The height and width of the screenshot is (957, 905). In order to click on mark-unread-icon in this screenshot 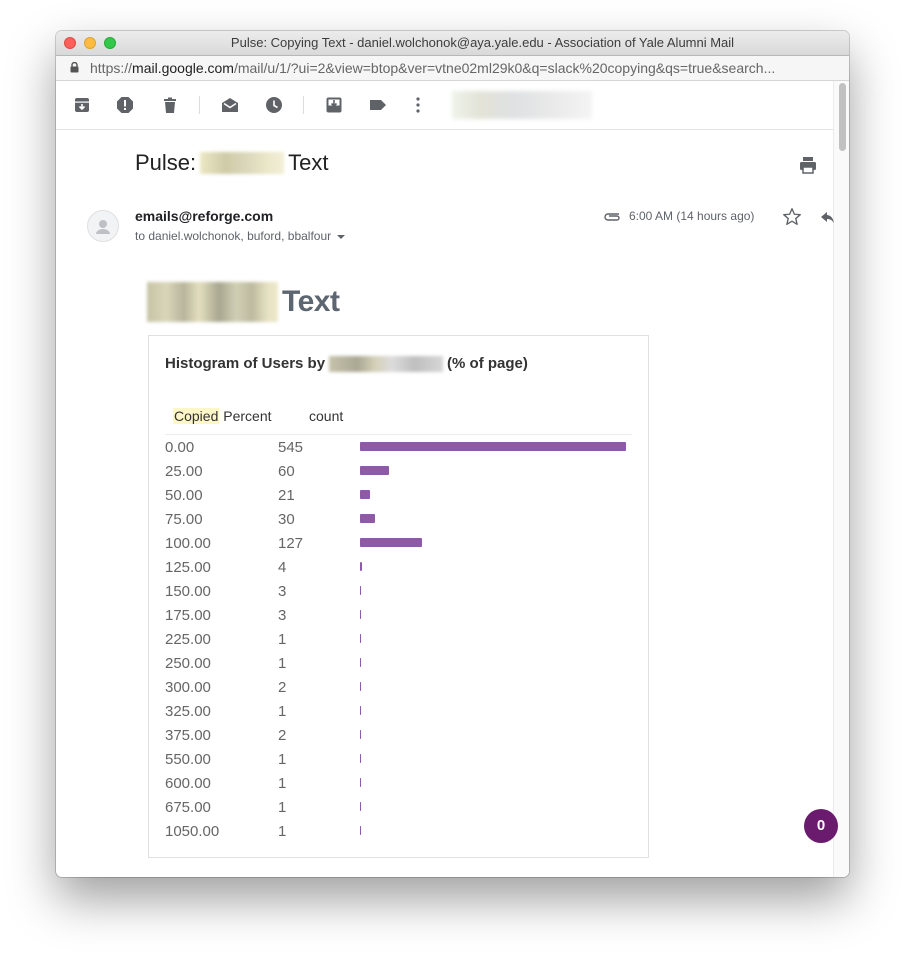, I will do `click(230, 105)`.